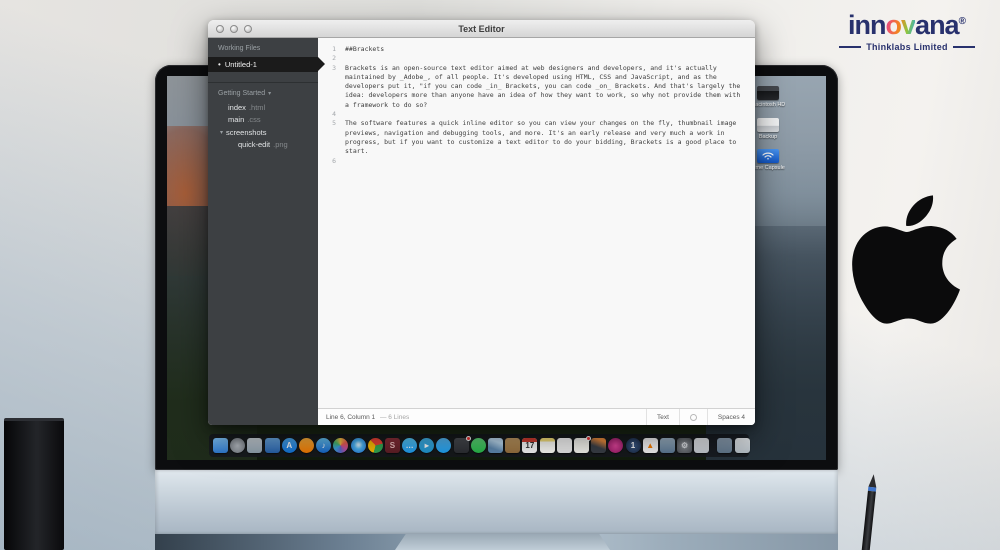  I want to click on dock-icon-glyph: 17, so click(530, 445).